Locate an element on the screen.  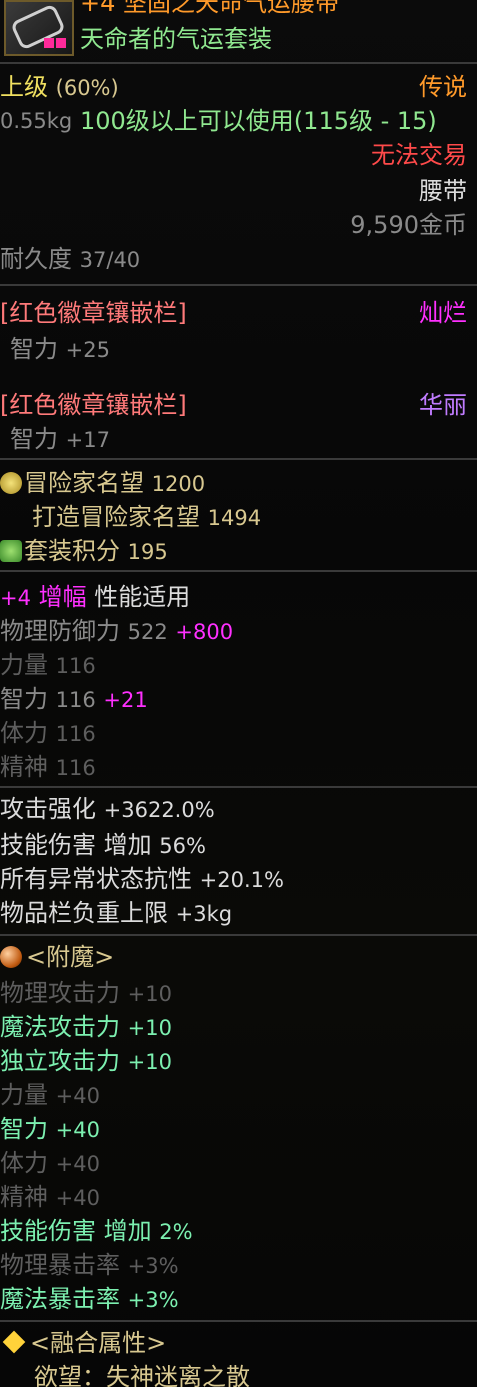
set-points-leaf-icon is located at coordinates (11, 551).